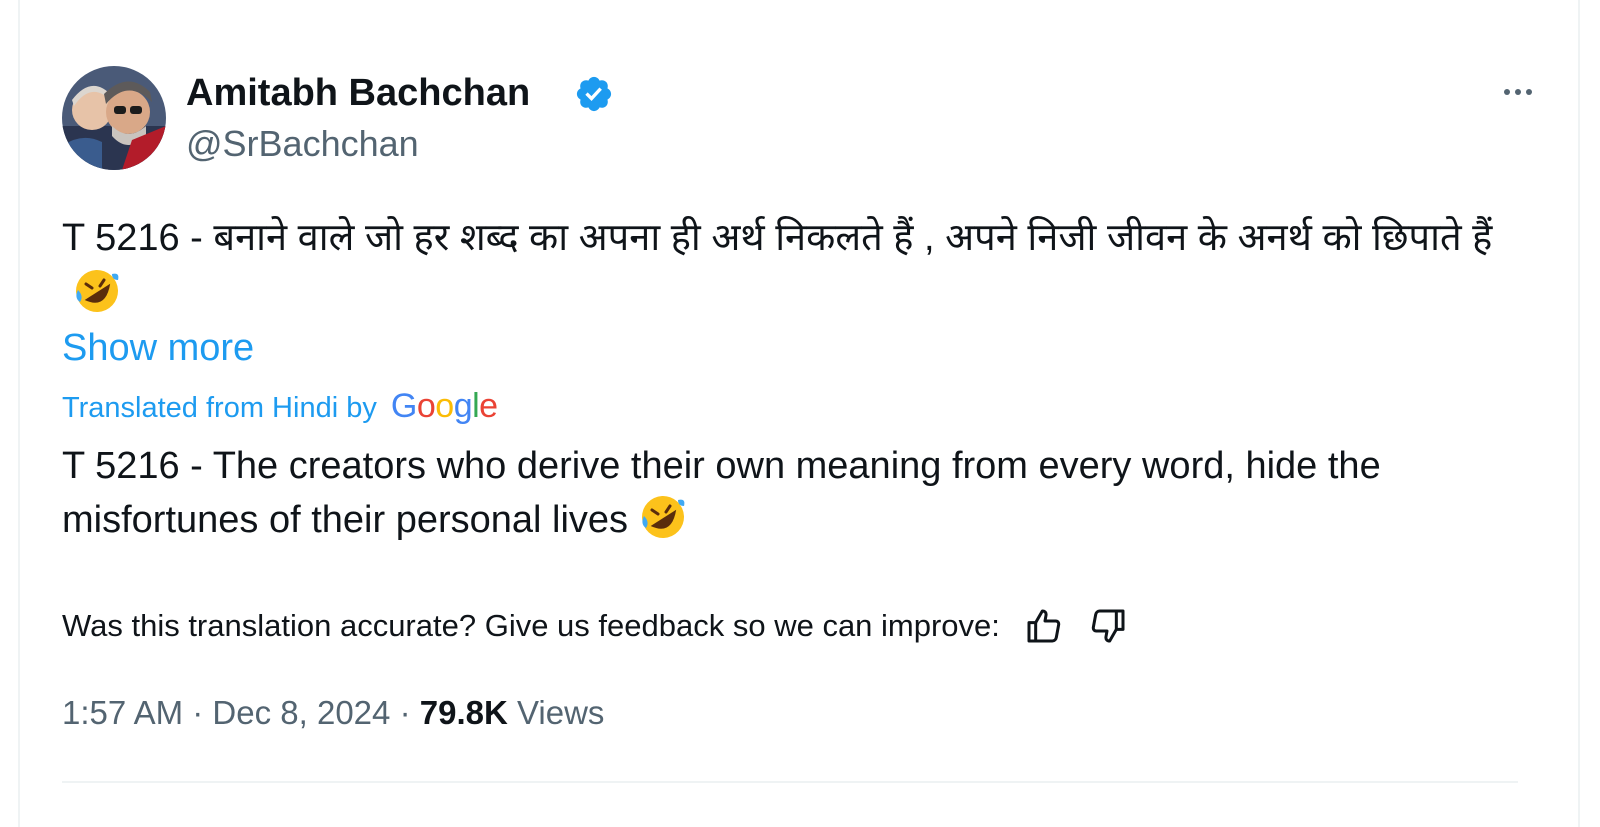 The height and width of the screenshot is (827, 1600). I want to click on tweet-meta: 1:57 AM · Dec 8, 2024 · 79.8K Views, so click(333, 713).